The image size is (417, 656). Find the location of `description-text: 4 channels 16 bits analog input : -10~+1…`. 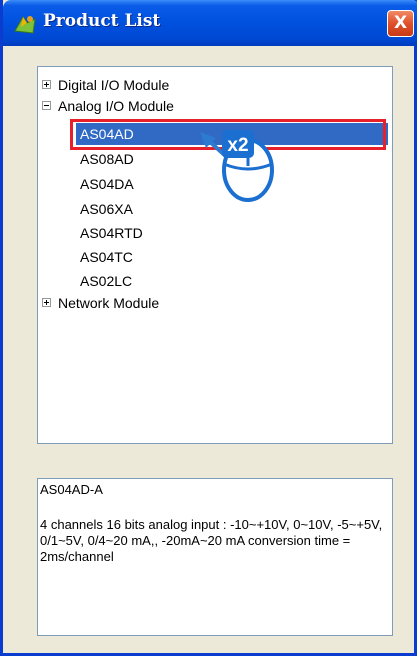

description-text: 4 channels 16 bits analog input : -10~+1… is located at coordinates (211, 540).